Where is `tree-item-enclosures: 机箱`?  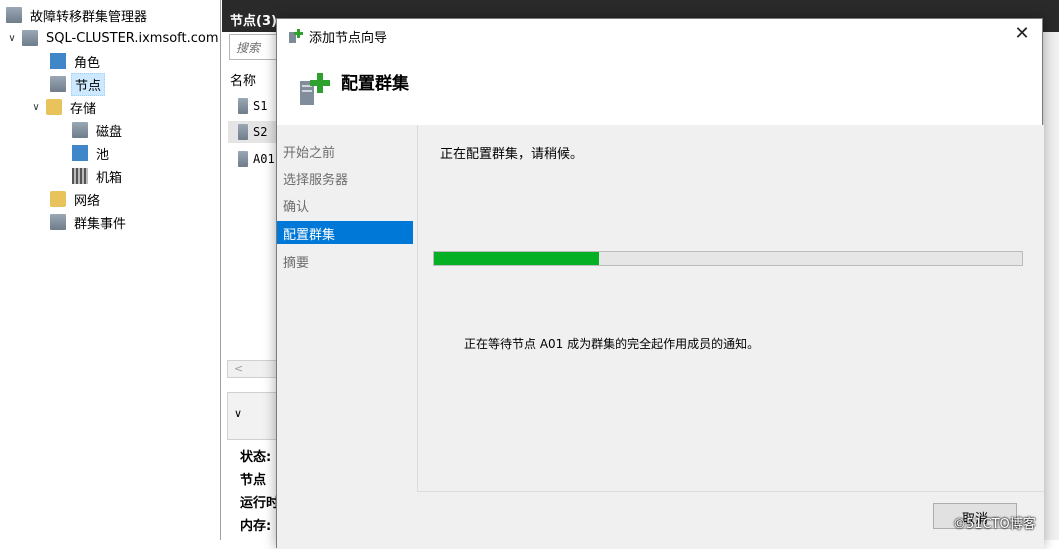
tree-item-enclosures: 机箱 is located at coordinates (98, 176).